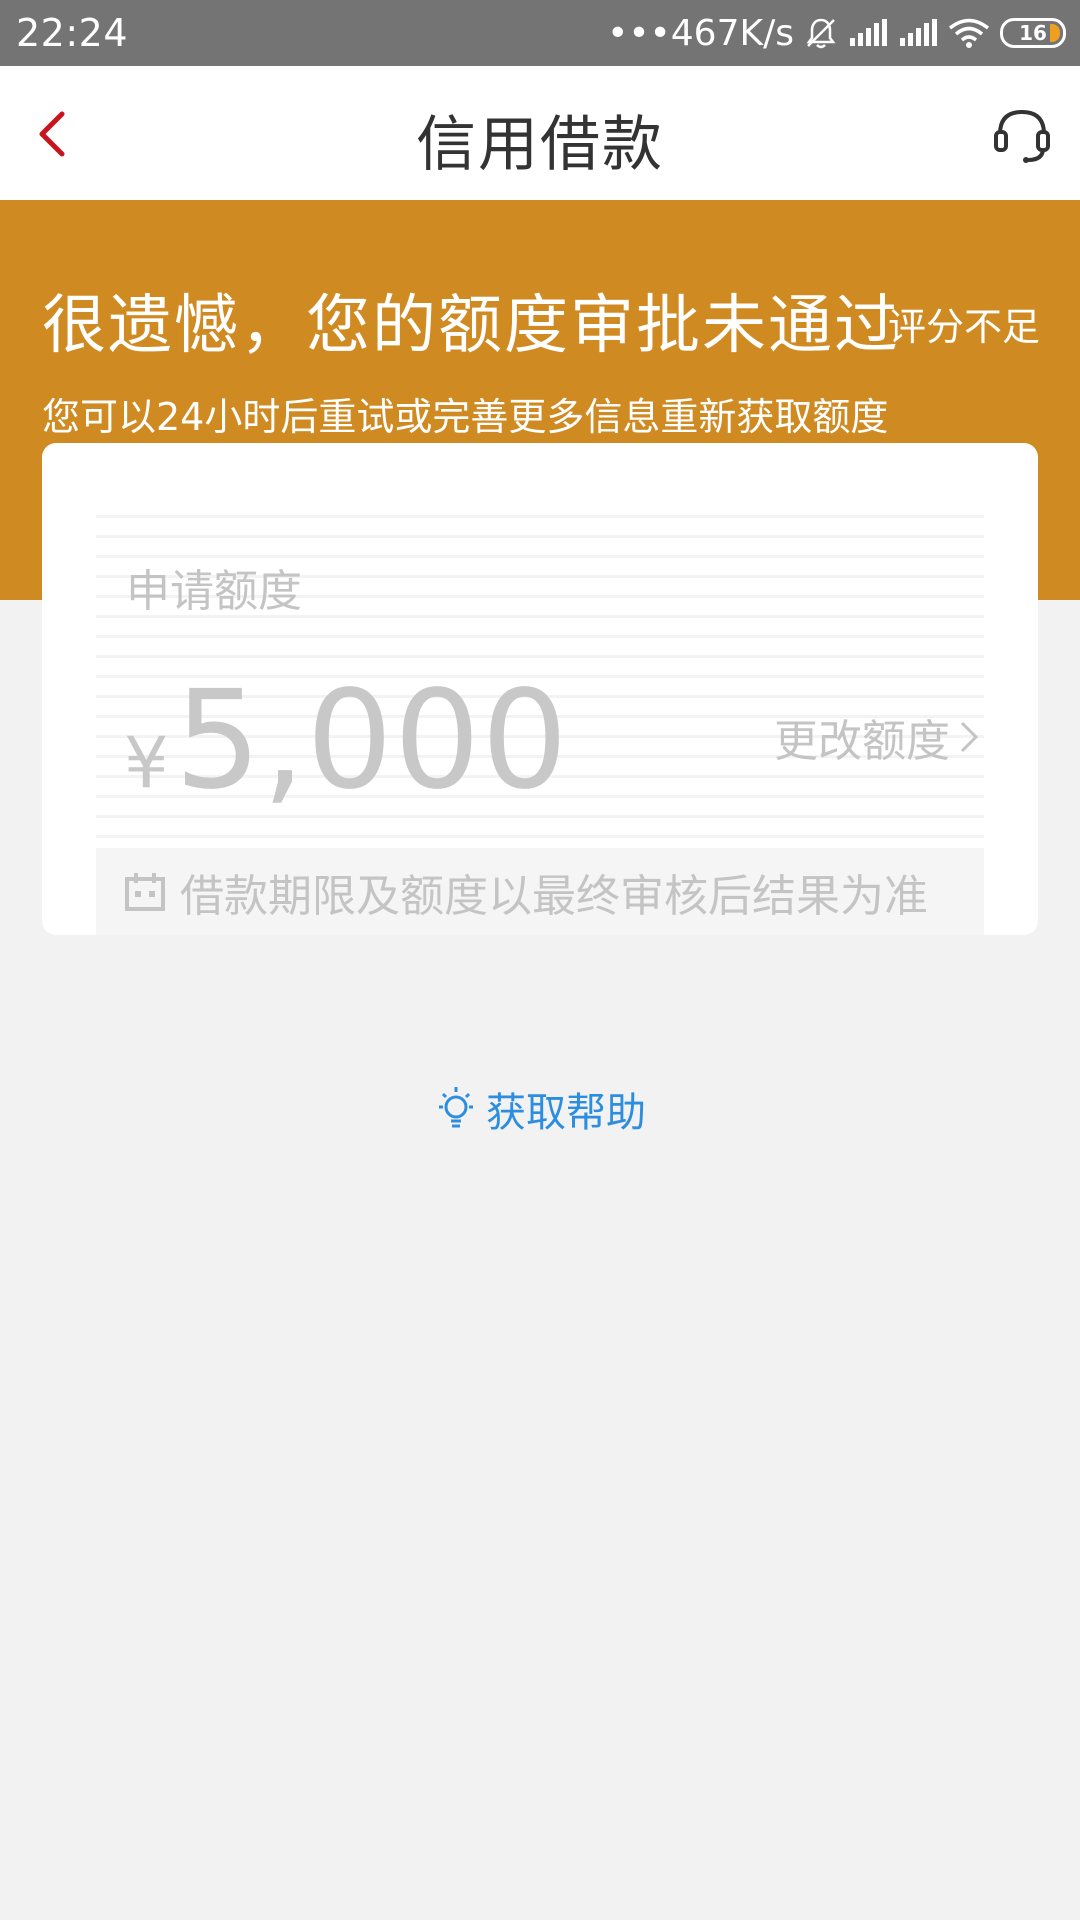 The width and height of the screenshot is (1080, 1920). What do you see at coordinates (969, 737) in the screenshot?
I see `chevron-right-icon` at bounding box center [969, 737].